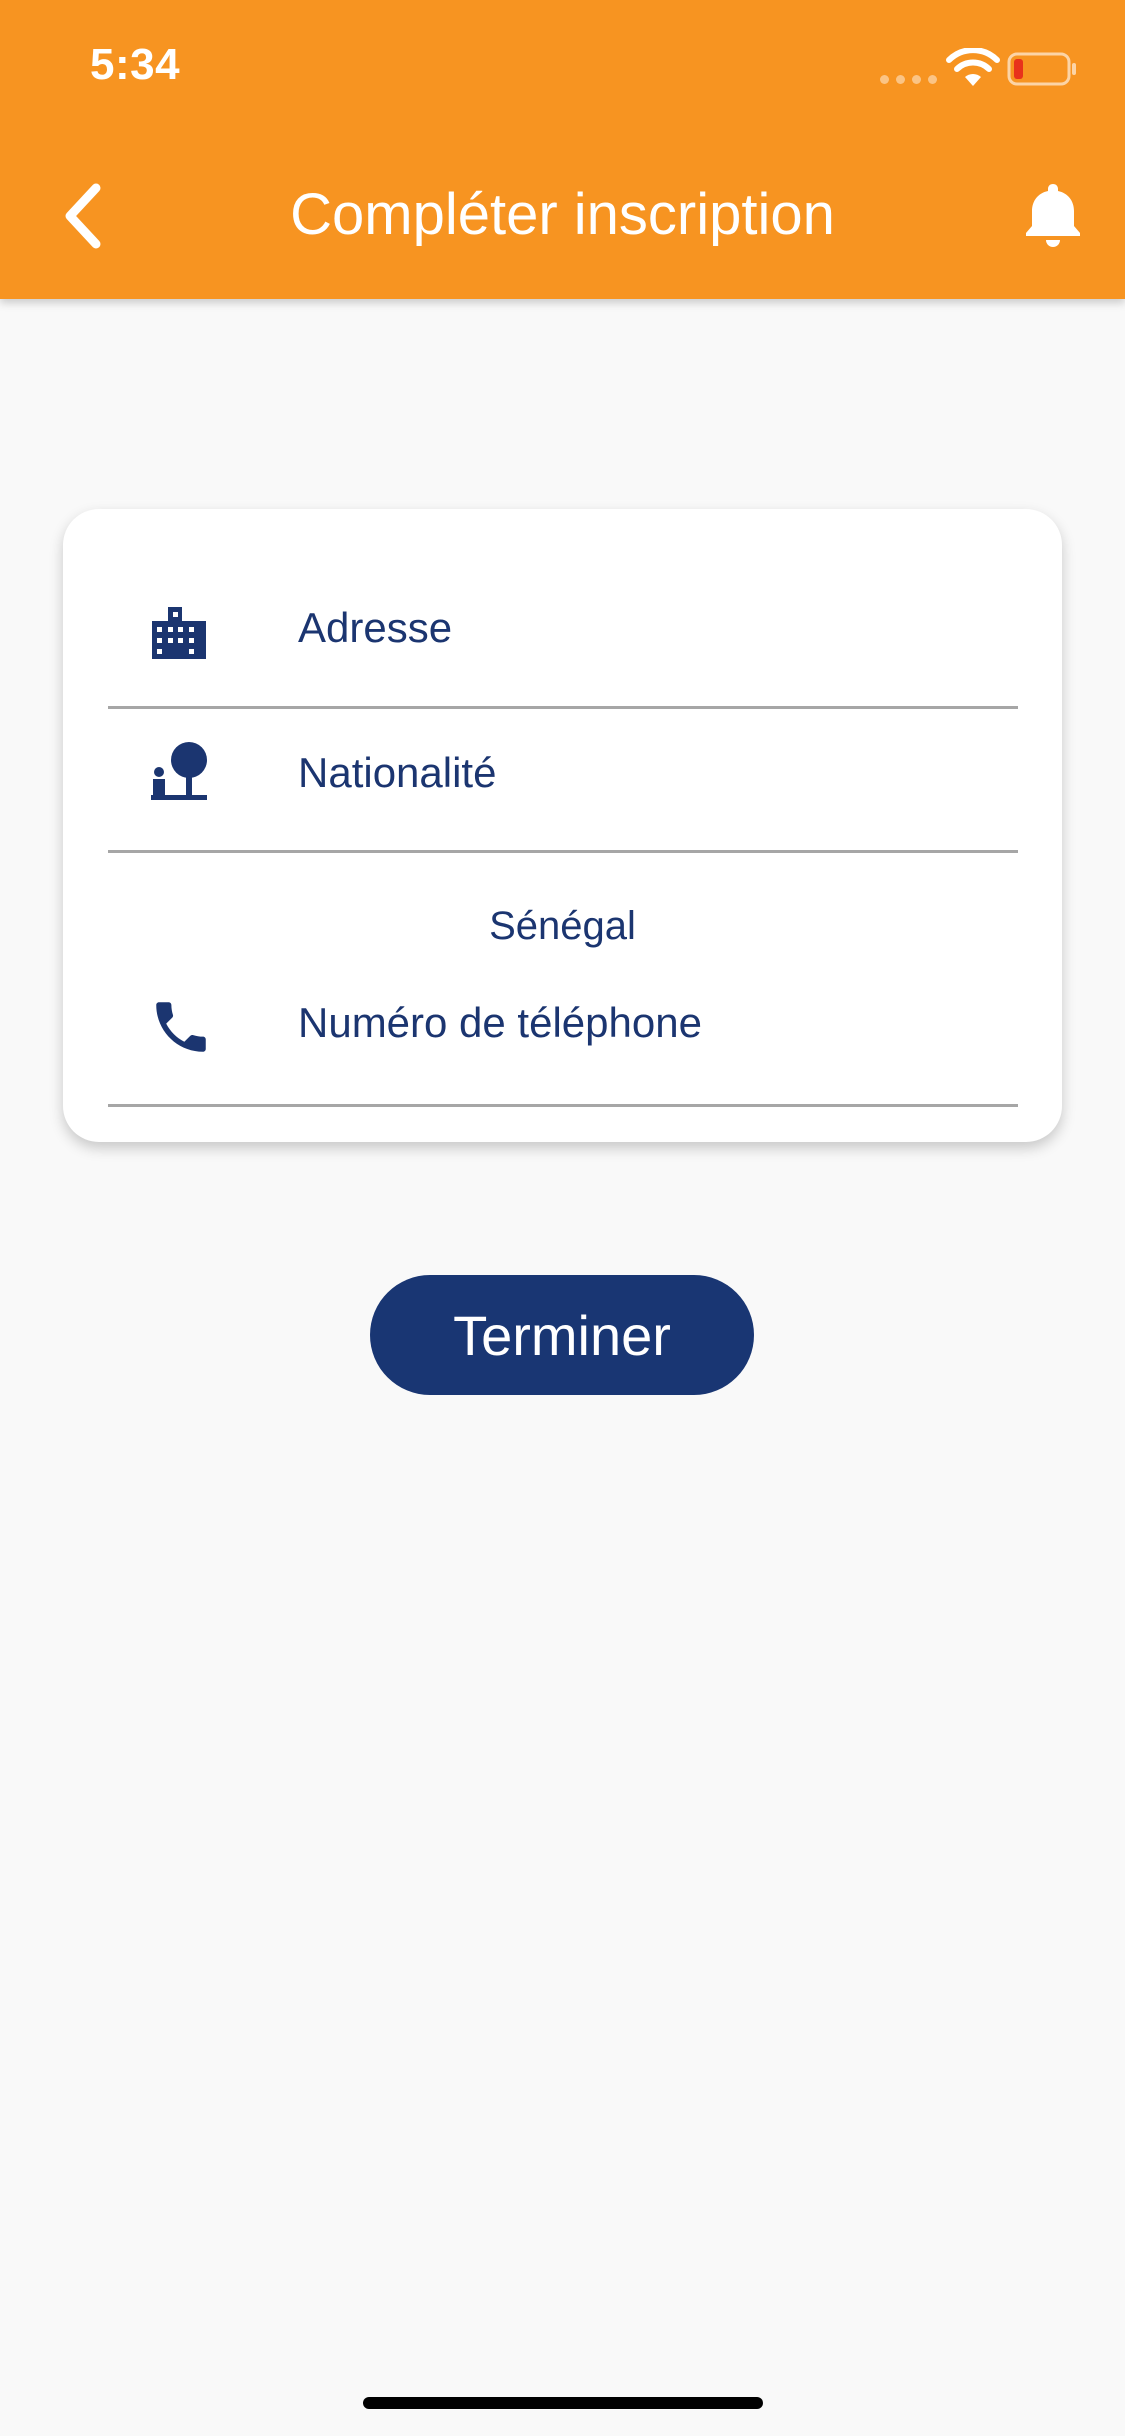 The image size is (1125, 2436). I want to click on phone-label: Numéro de téléphone, so click(500, 1022).